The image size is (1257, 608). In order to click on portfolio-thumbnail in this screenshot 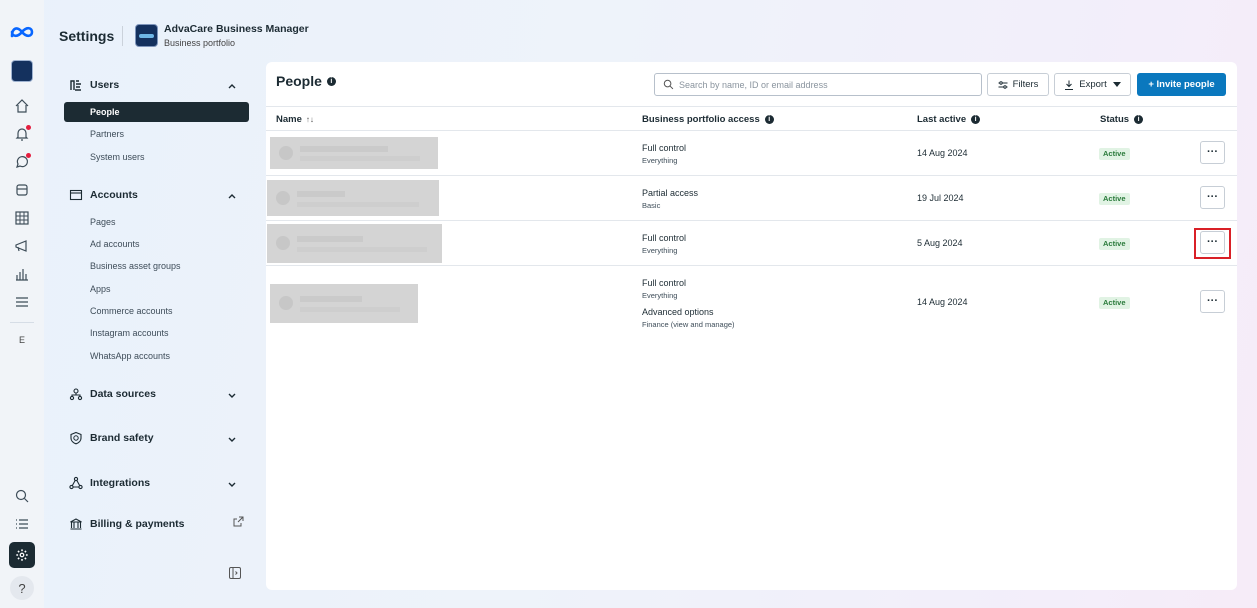, I will do `click(22, 71)`.